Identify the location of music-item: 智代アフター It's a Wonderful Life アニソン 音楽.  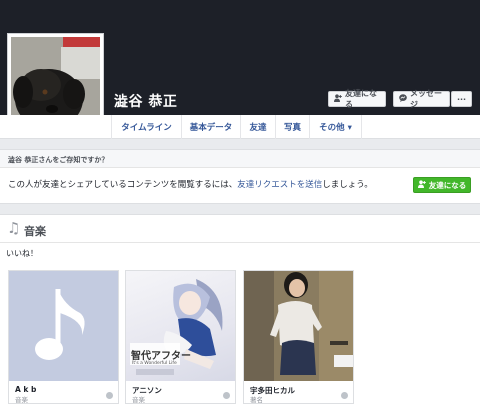
(180, 337).